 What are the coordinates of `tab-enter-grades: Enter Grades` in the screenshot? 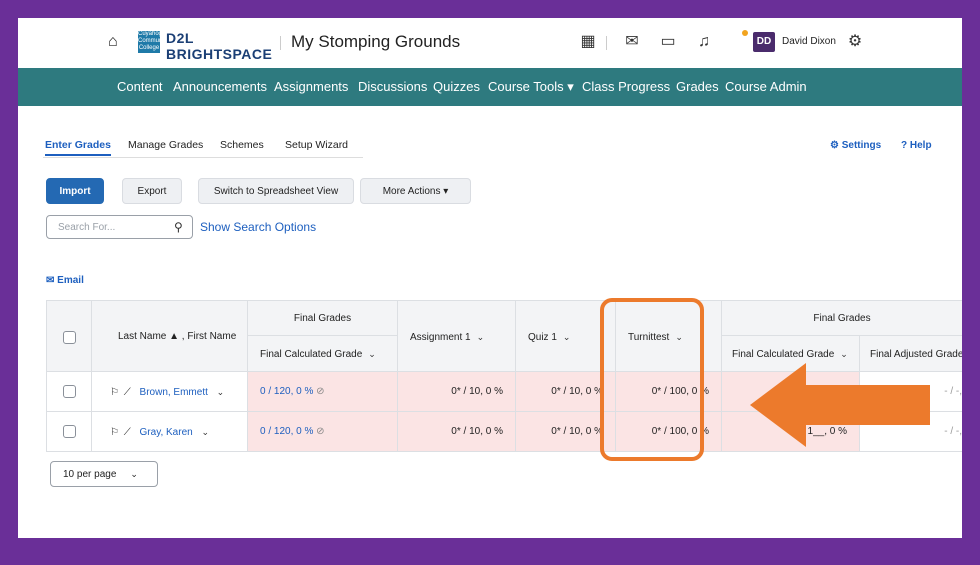 It's located at (78, 145).